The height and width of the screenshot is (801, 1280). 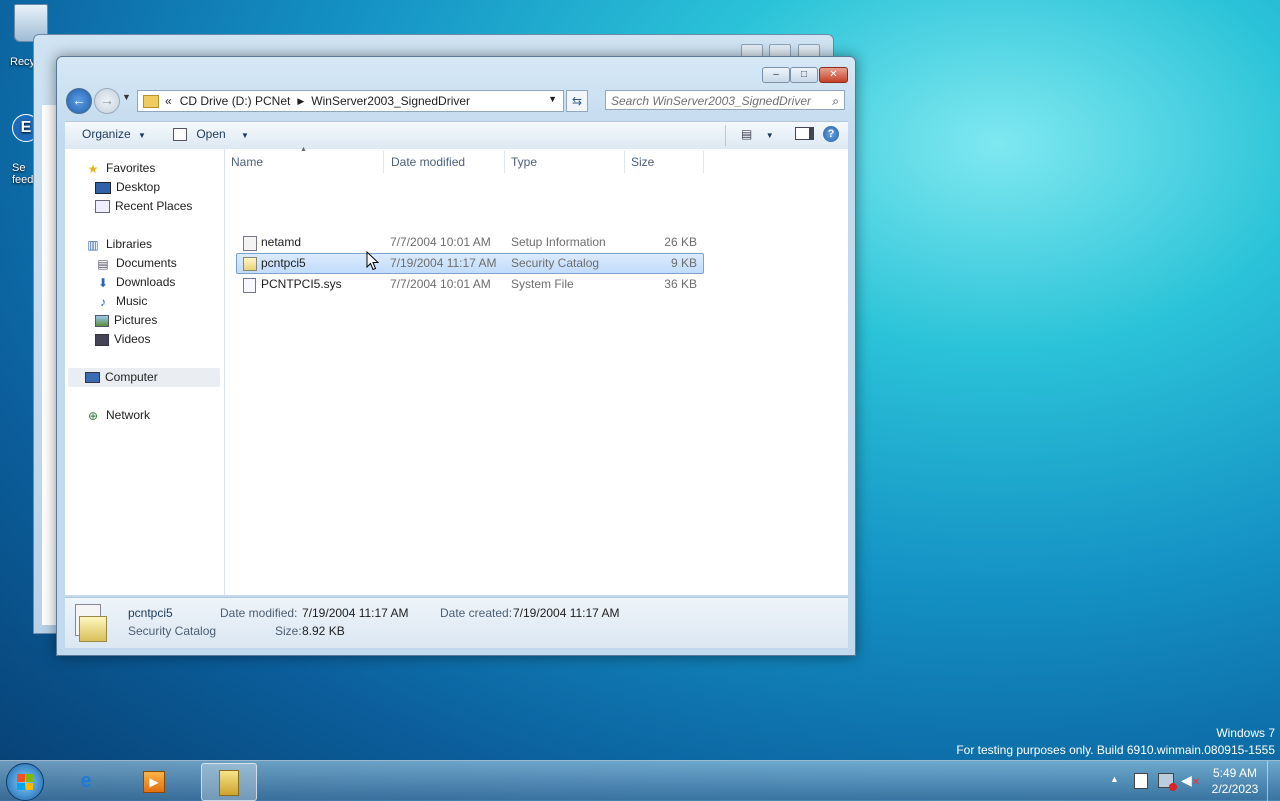 I want to click on start-button, so click(x=25, y=782).